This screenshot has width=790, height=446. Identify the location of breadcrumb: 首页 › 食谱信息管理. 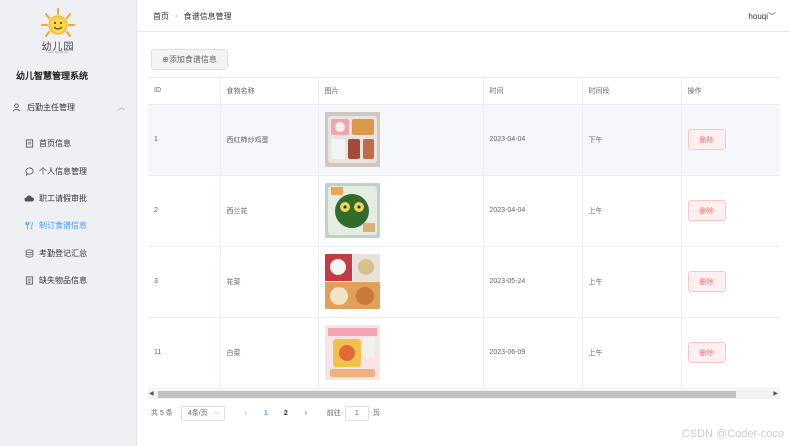
(192, 16).